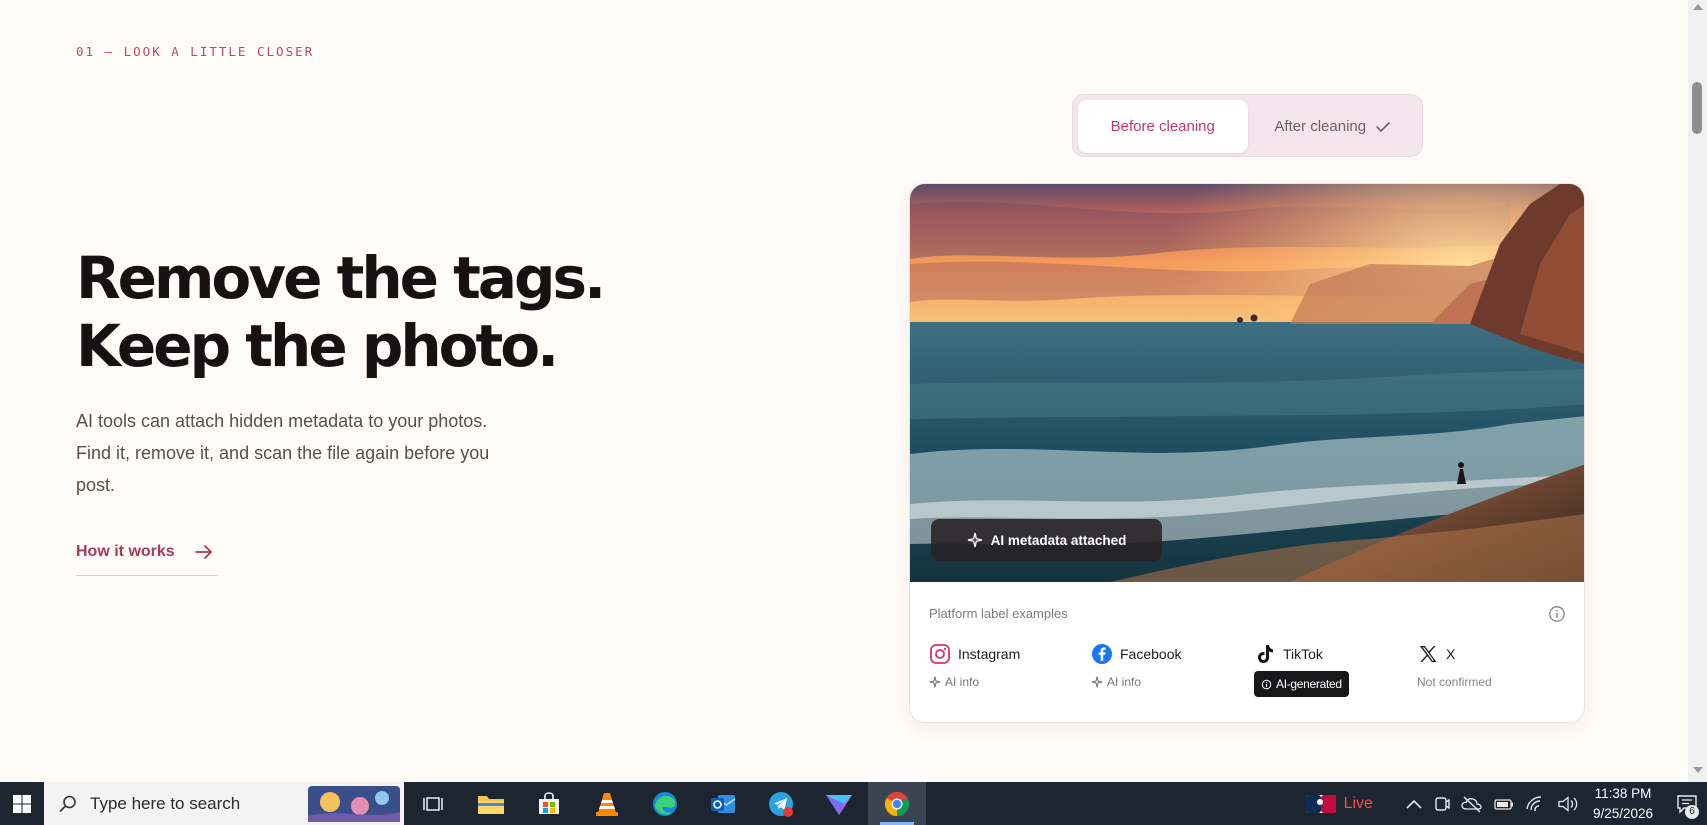  Describe the element at coordinates (1320, 126) in the screenshot. I see `after-cleaning-label: After cleaning` at that location.